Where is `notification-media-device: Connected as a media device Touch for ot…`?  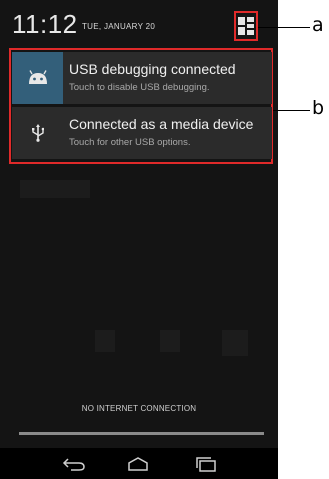 notification-media-device: Connected as a media device Touch for ot… is located at coordinates (142, 133).